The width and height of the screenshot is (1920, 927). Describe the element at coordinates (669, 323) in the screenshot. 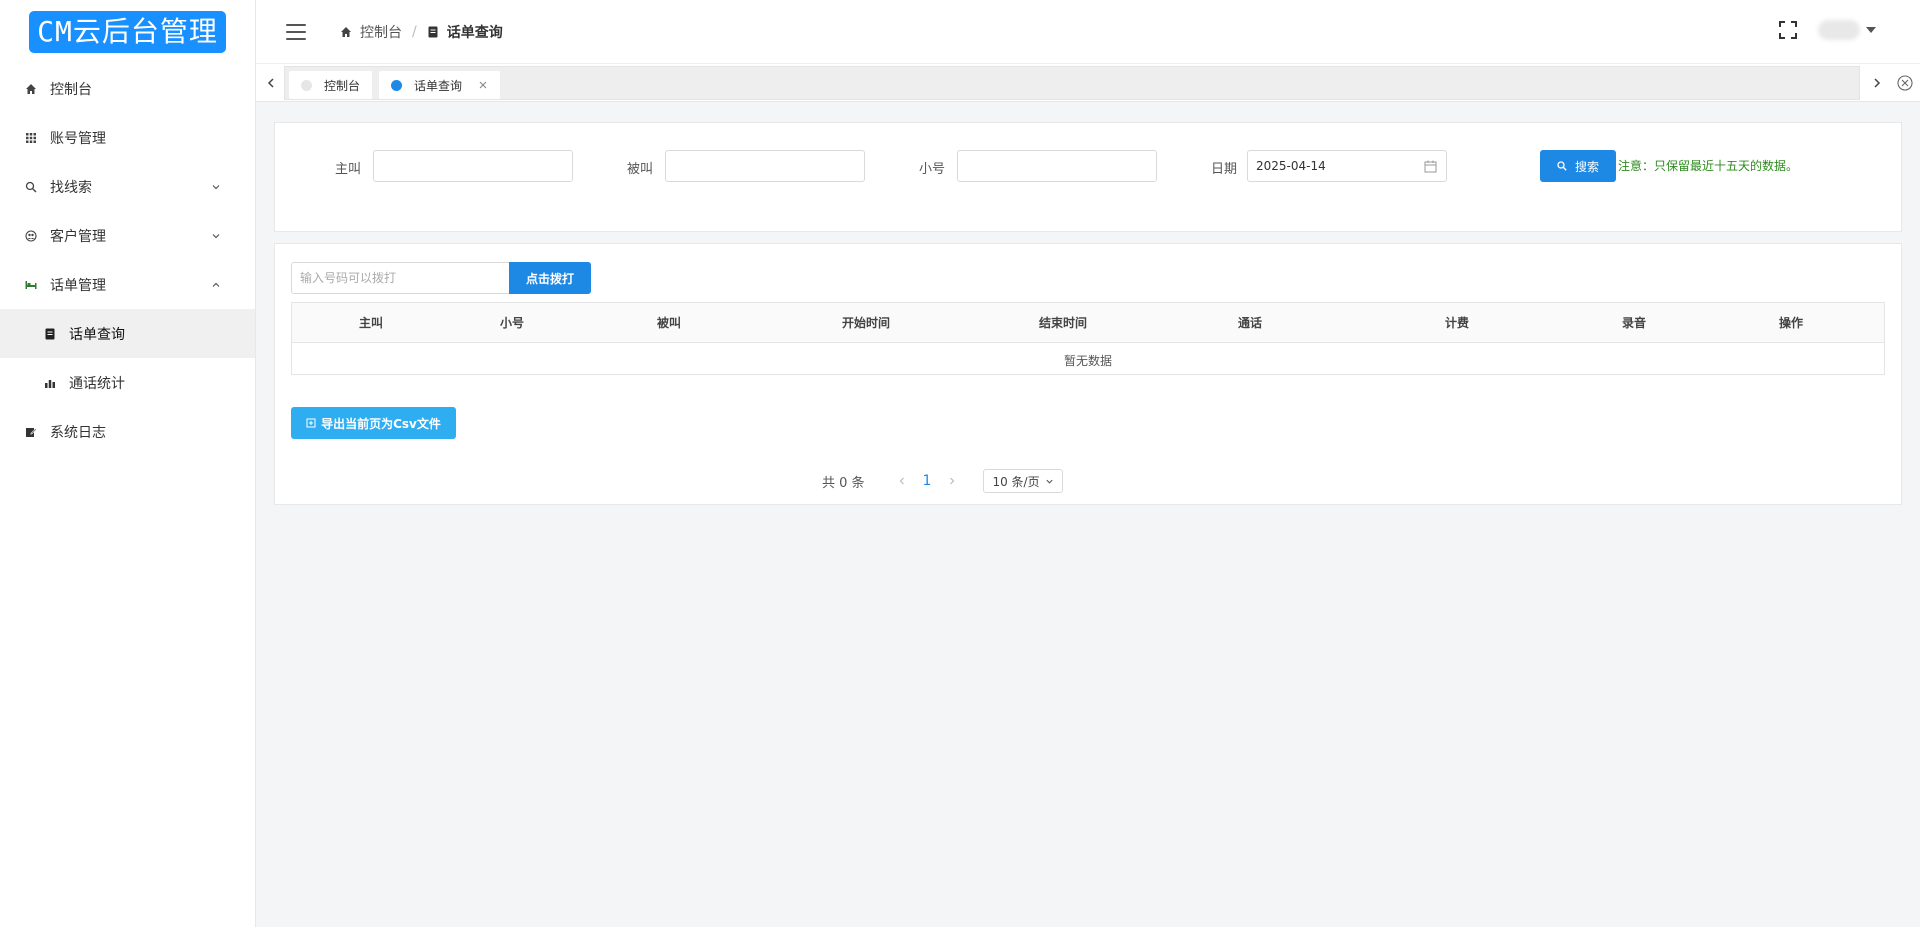

I see `column-header: 被叫` at that location.